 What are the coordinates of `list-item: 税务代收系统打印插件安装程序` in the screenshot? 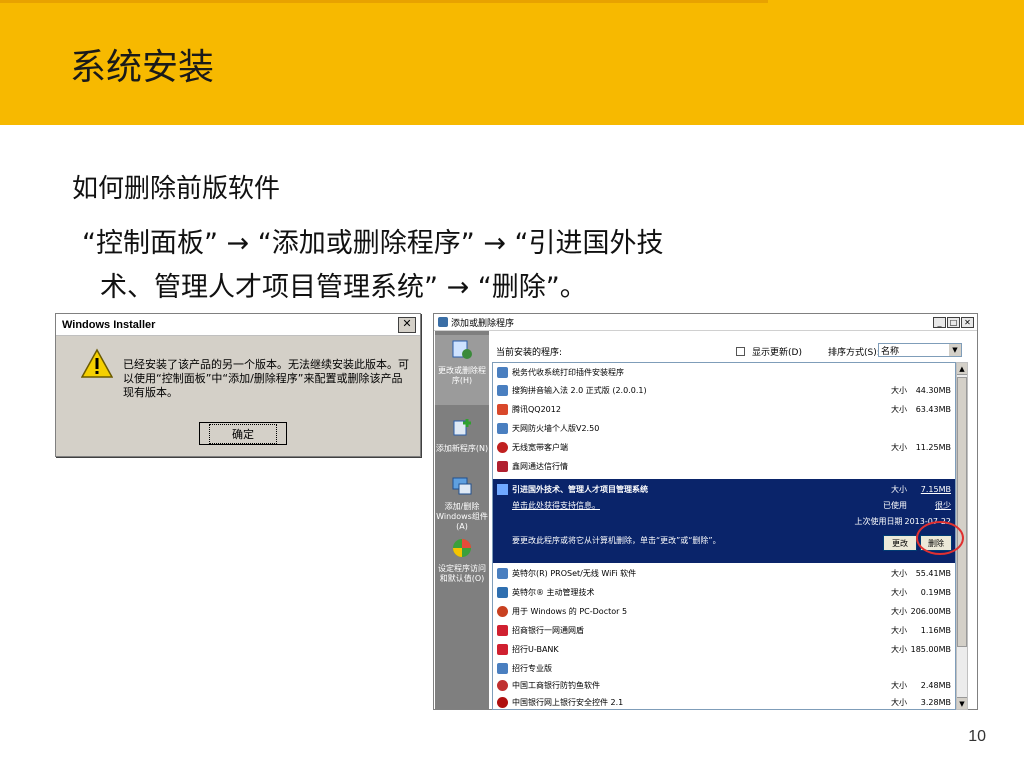 It's located at (724, 372).